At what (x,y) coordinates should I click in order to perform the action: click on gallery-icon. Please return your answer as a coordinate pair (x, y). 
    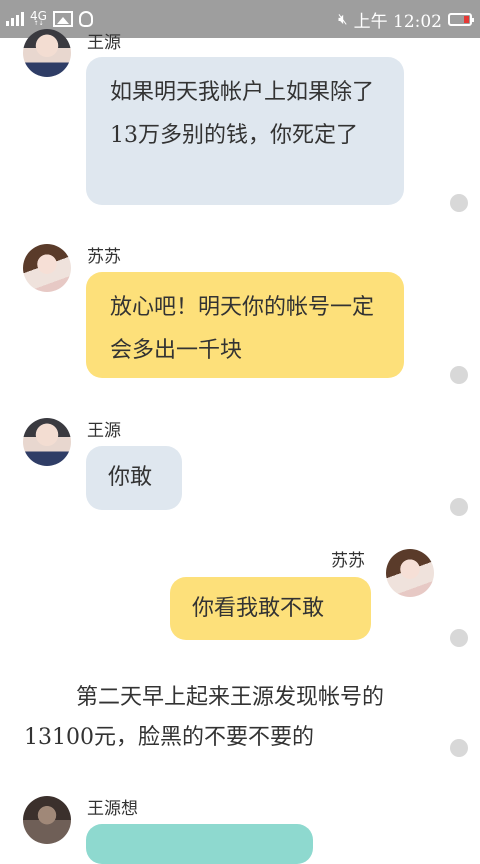
    Looking at the image, I should click on (62, 19).